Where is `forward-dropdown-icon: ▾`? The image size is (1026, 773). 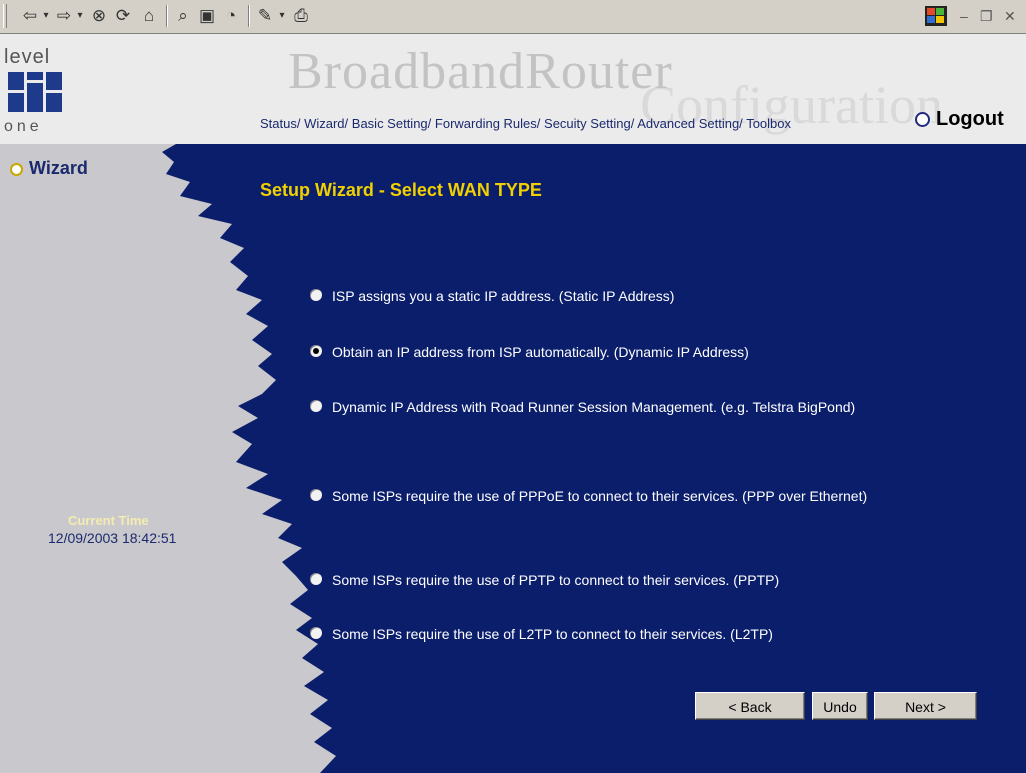
forward-dropdown-icon: ▾ is located at coordinates (80, 16).